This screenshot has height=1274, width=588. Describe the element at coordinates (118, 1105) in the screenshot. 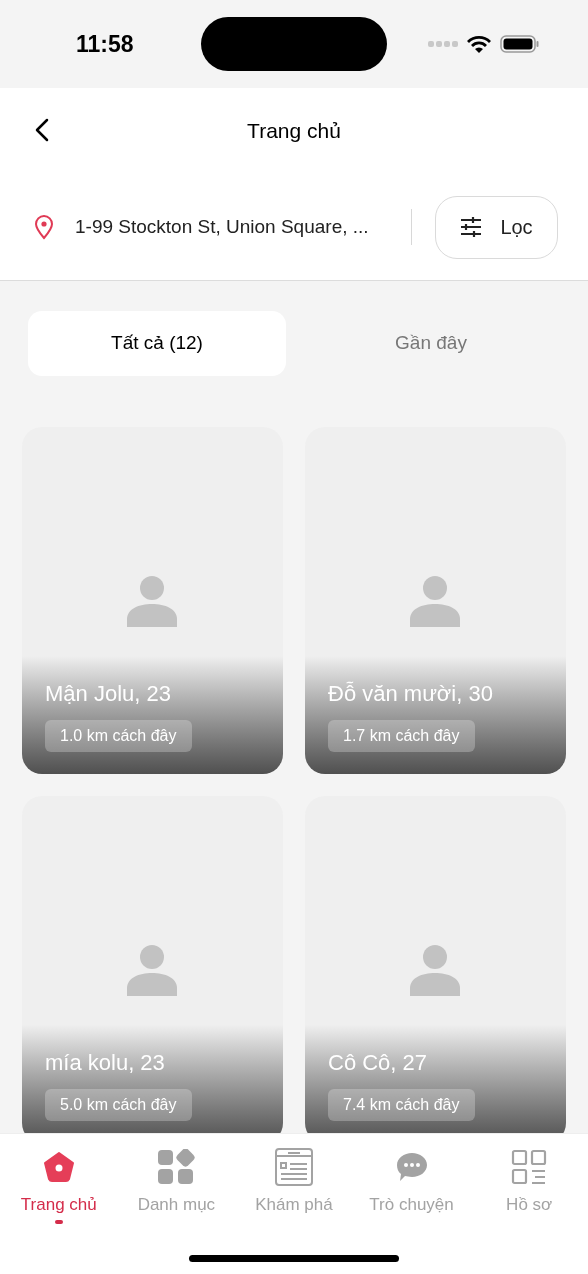

I see `distance-badge: 5.0 km cách đây` at that location.